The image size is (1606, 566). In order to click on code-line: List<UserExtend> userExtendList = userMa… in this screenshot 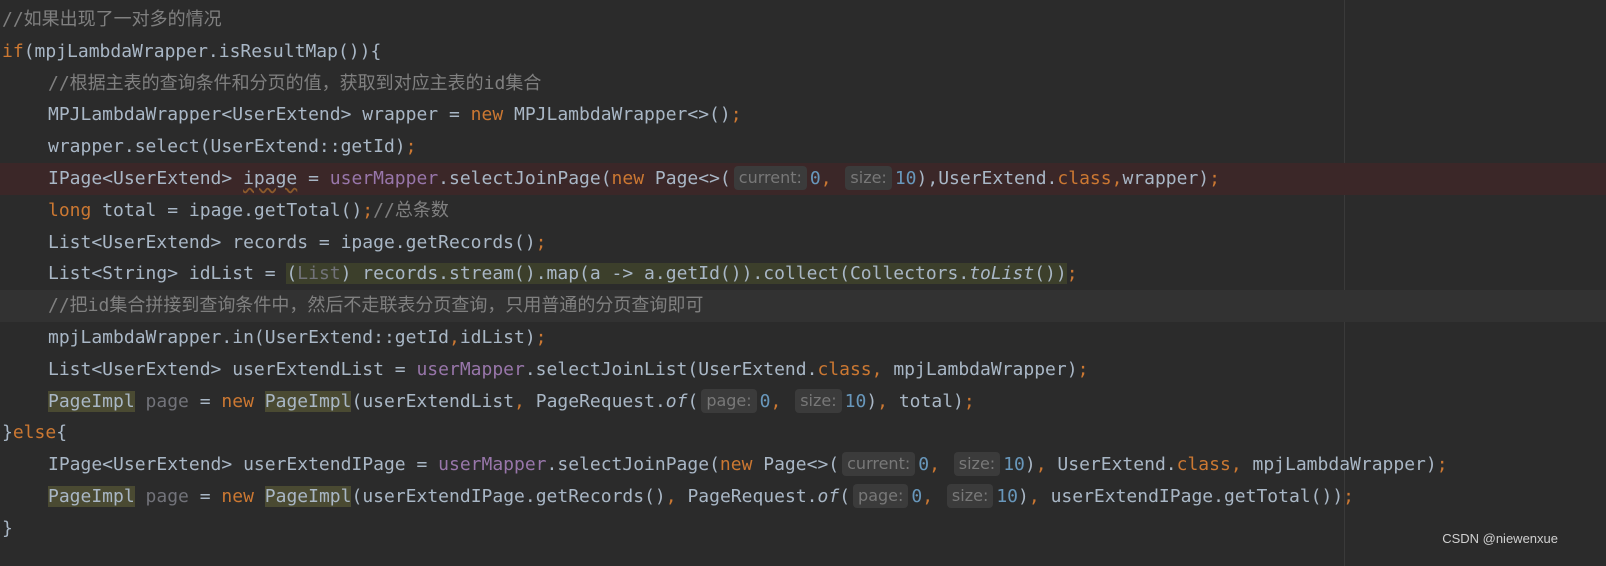, I will do `click(803, 370)`.